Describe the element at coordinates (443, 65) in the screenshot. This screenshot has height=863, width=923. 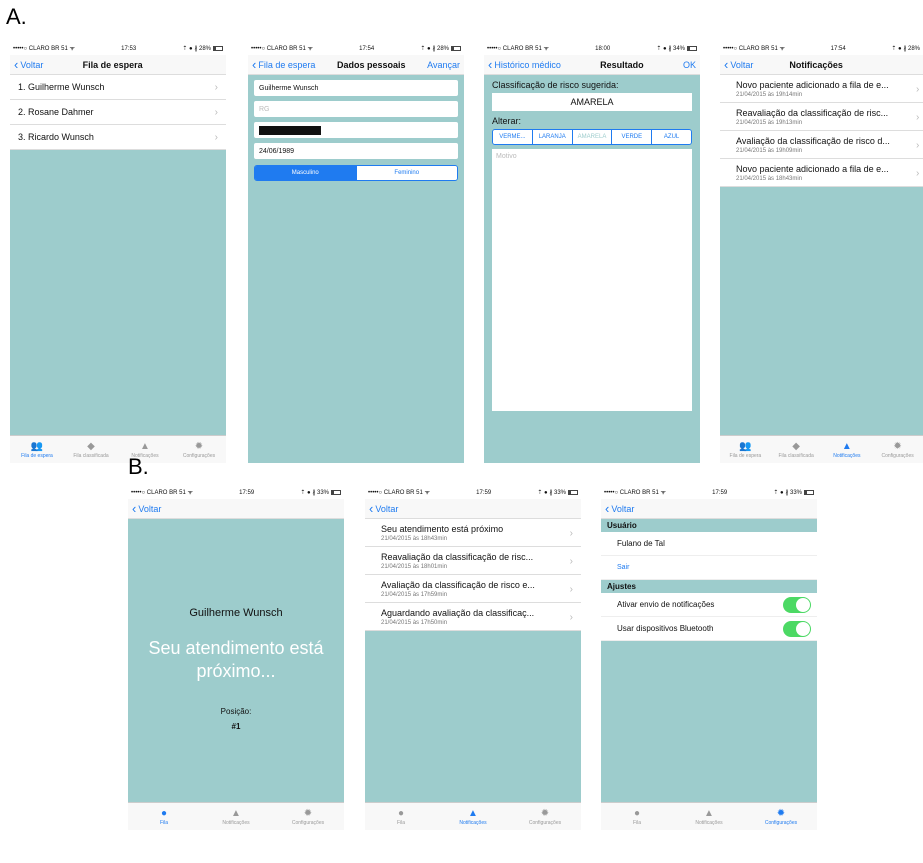
I see `next-button: Avançar` at that location.